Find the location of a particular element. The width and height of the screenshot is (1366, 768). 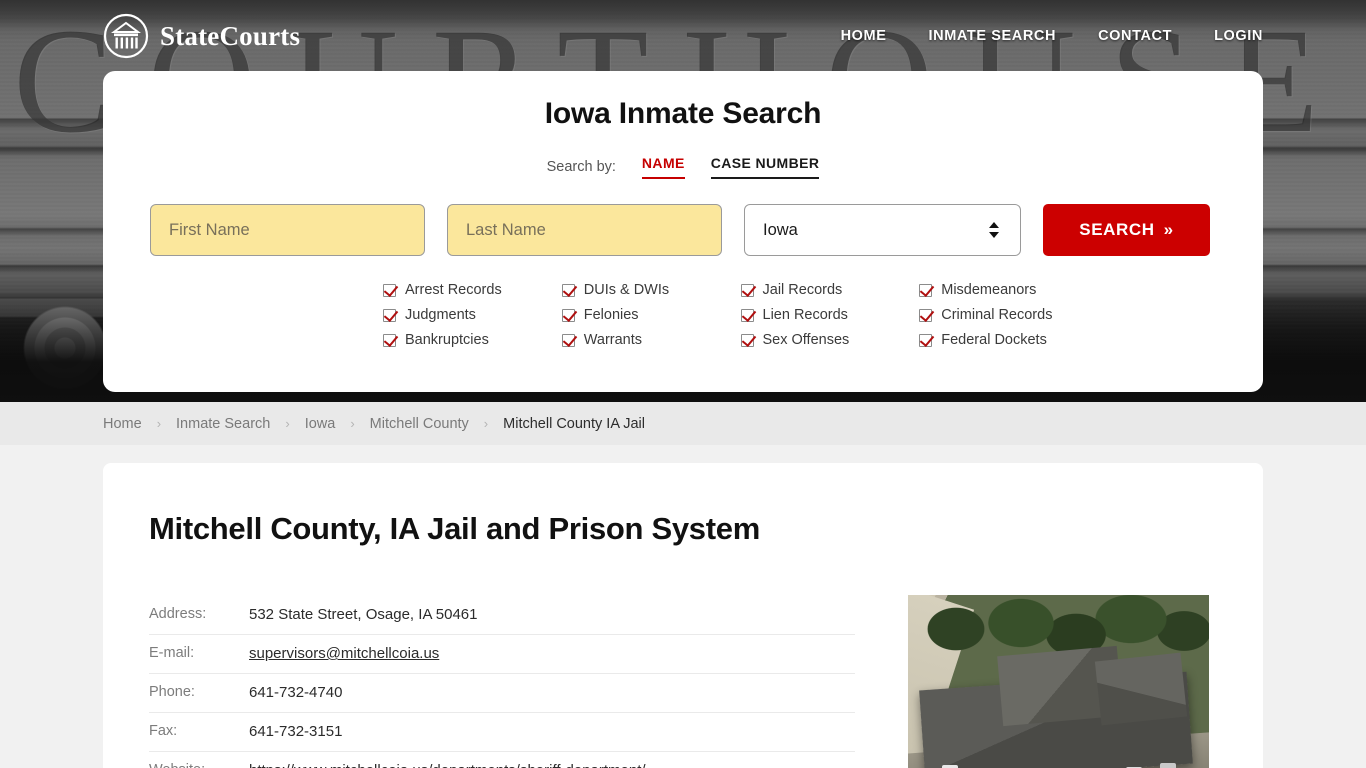

record-type-item: Arrest Records is located at coordinates (472, 290).